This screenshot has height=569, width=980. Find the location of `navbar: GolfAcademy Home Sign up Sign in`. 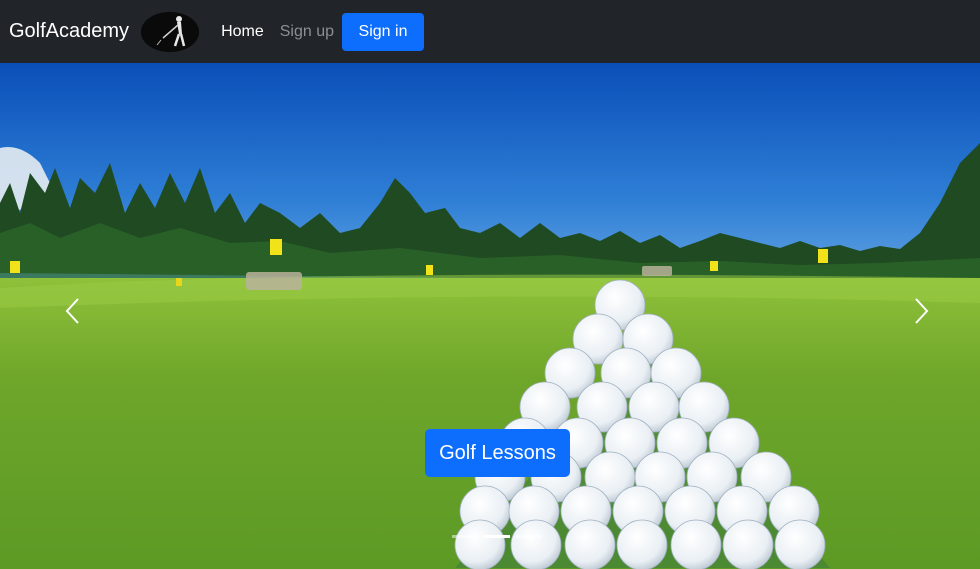

navbar: GolfAcademy Home Sign up Sign in is located at coordinates (490, 31).